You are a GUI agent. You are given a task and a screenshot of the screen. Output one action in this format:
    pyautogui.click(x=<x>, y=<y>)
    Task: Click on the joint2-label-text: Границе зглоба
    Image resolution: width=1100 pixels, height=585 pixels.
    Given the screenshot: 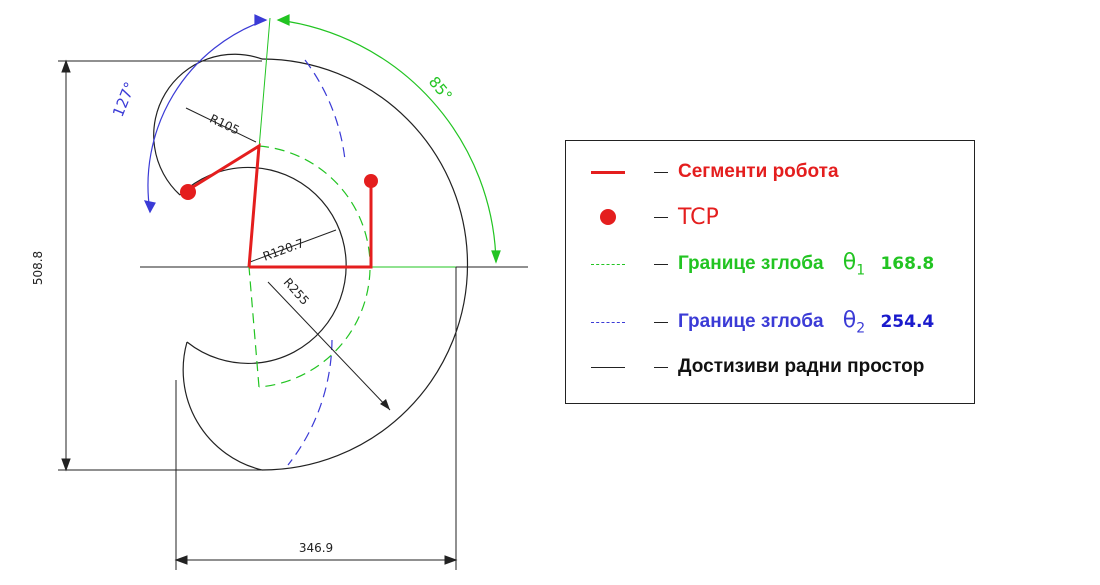 What is the action you would take?
    pyautogui.click(x=751, y=321)
    